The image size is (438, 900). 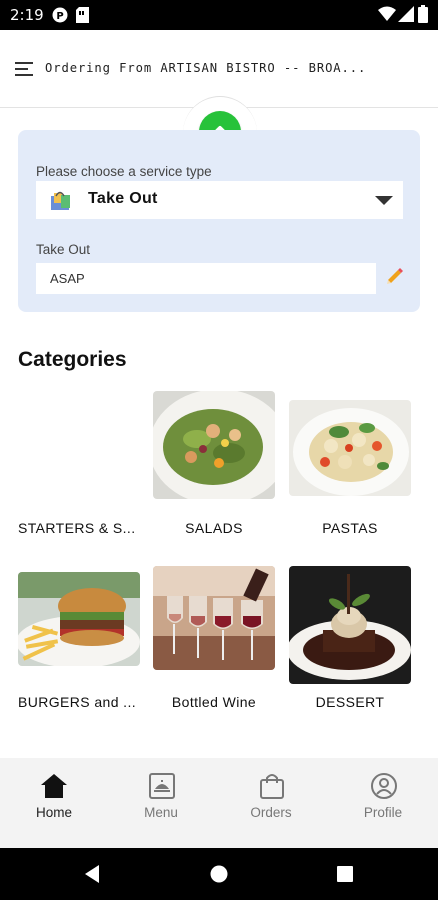 I want to click on salad-photo, so click(x=214, y=445).